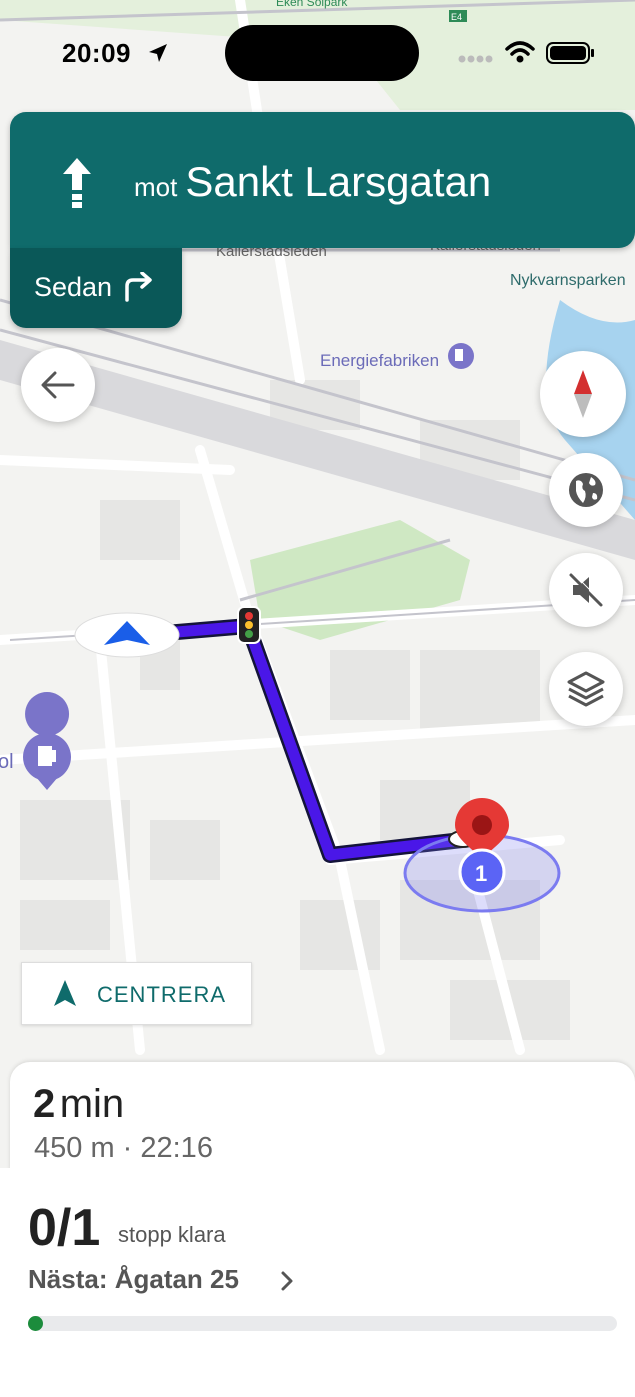  Describe the element at coordinates (96, 53) in the screenshot. I see `status-time: 20:09` at that location.